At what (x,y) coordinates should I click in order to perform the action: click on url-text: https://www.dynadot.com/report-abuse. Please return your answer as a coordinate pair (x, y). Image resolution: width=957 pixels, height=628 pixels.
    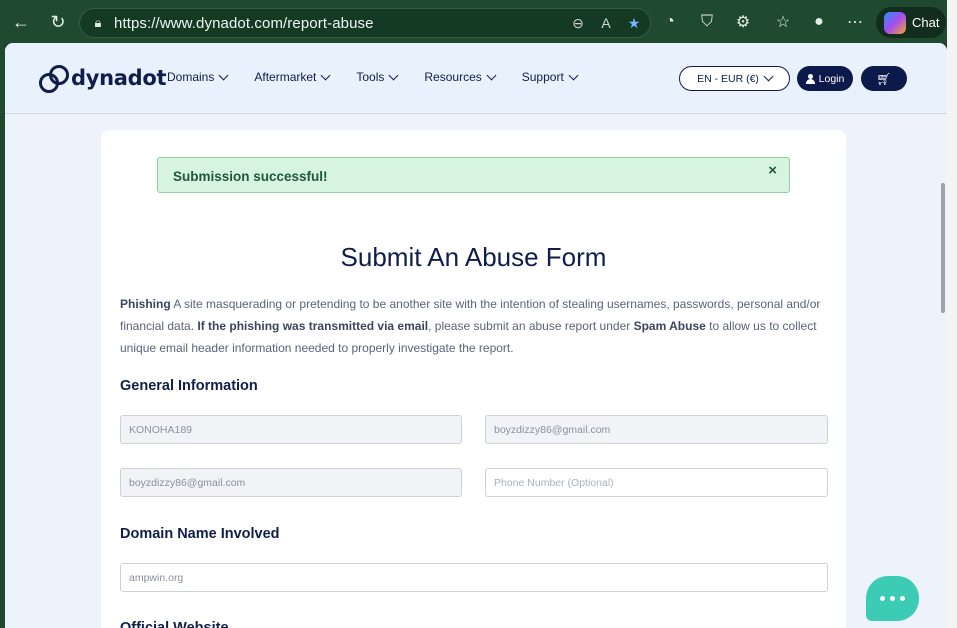
    Looking at the image, I should click on (244, 23).